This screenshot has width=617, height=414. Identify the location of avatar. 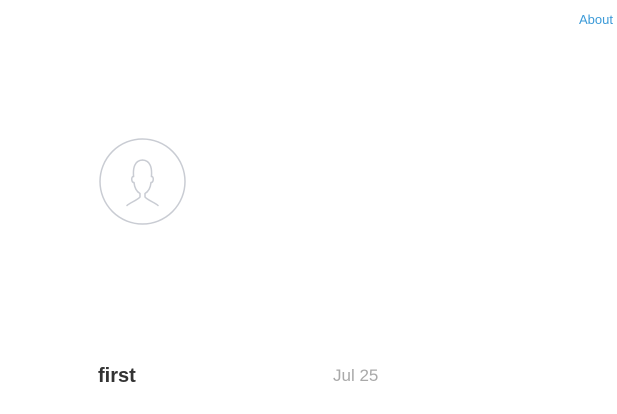
(142, 181).